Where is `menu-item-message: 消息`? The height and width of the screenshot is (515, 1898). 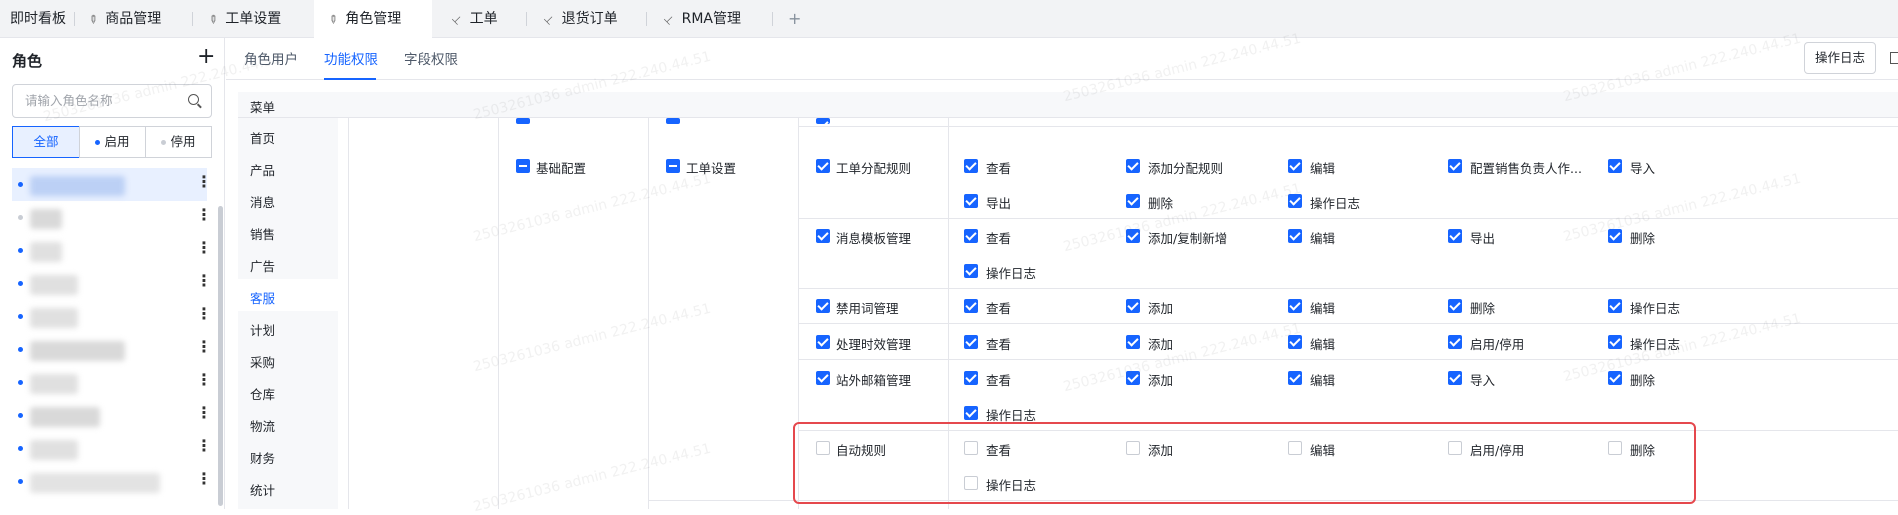
menu-item-message: 消息 is located at coordinates (262, 201).